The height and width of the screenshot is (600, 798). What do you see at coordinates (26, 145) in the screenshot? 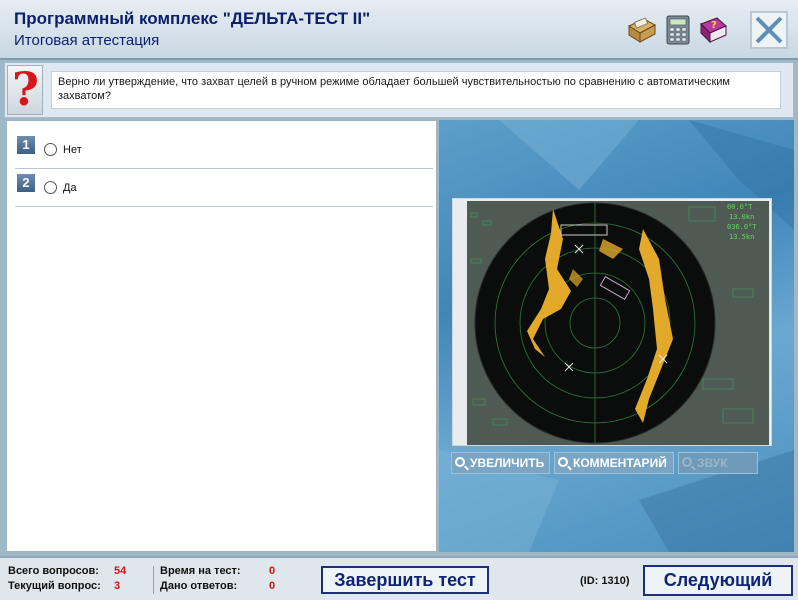
I see `answer-number: 1` at bounding box center [26, 145].